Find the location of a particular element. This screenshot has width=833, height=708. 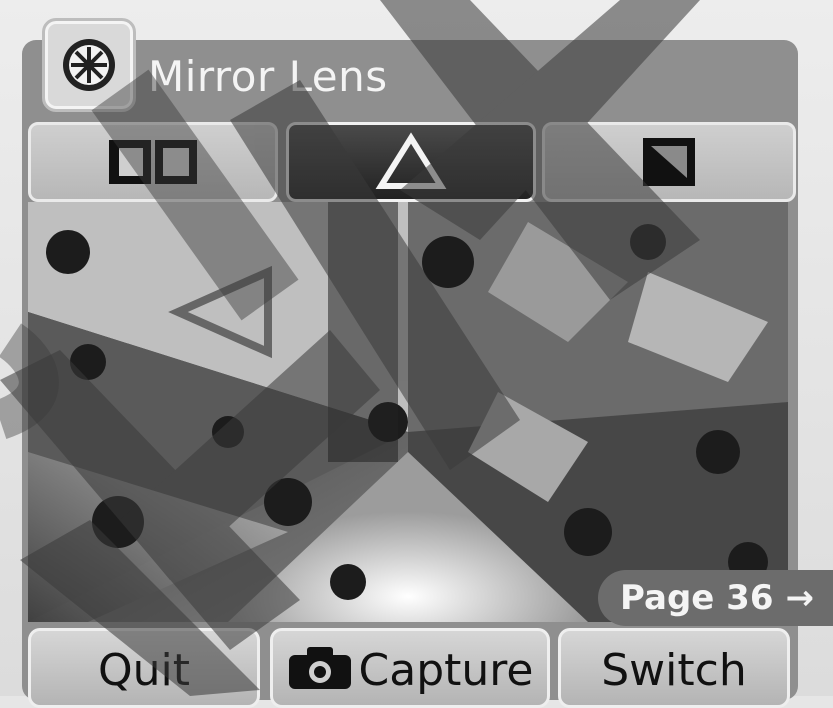

page-title: Mirror Lens is located at coordinates (268, 76).